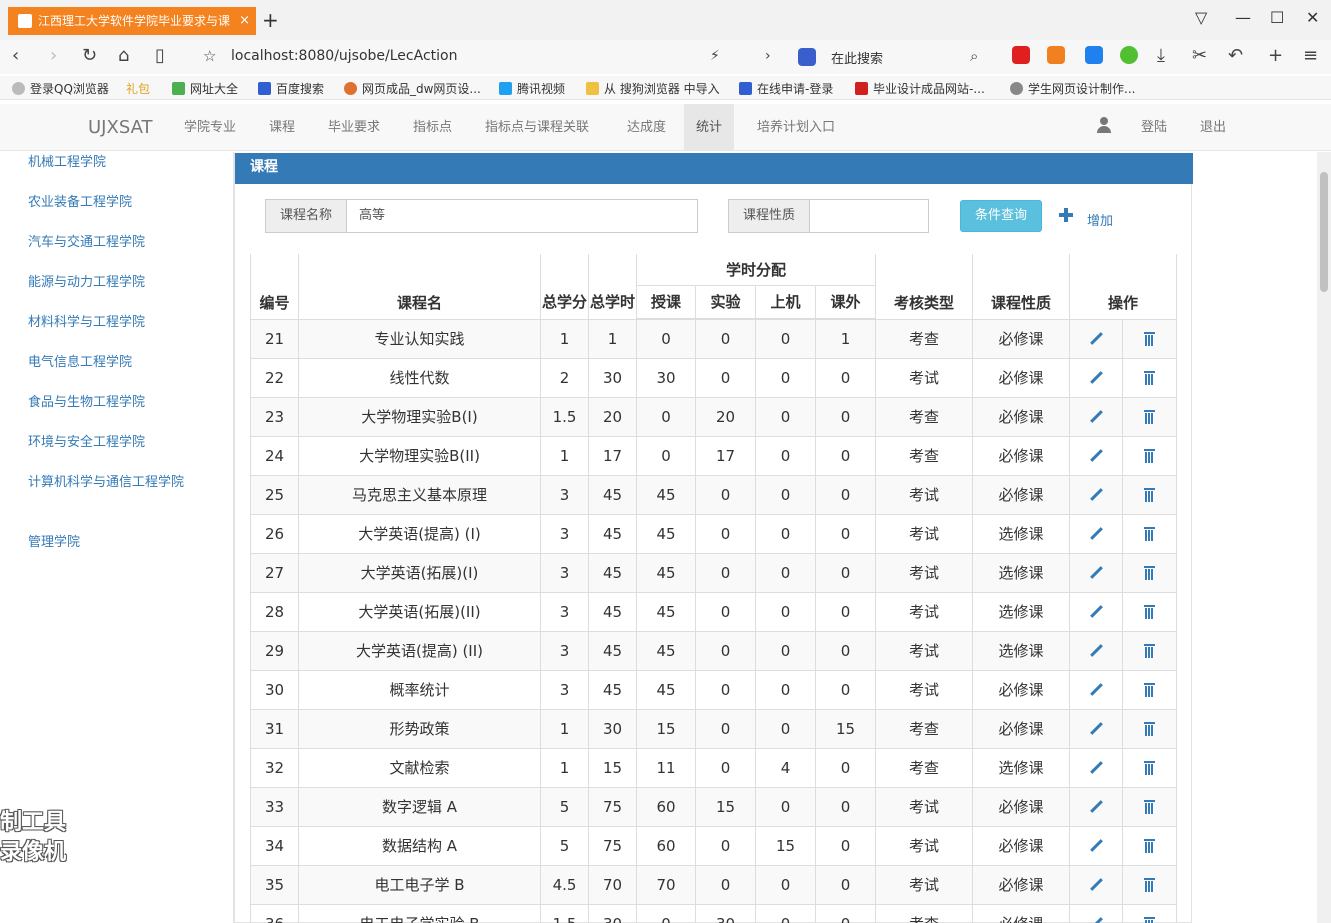 The height and width of the screenshot is (923, 1331). Describe the element at coordinates (210, 127) in the screenshot. I see `menu-item-college: 学院专业` at that location.